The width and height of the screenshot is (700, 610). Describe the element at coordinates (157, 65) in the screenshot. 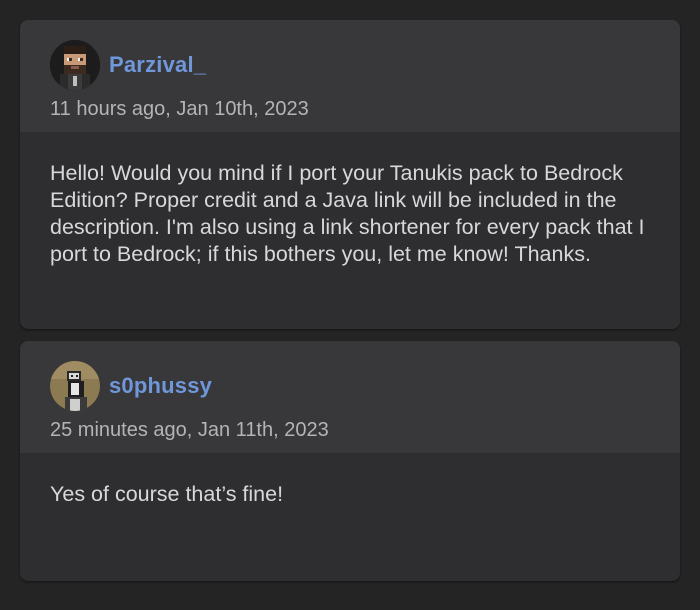

I see `username-link: Parzival_` at that location.